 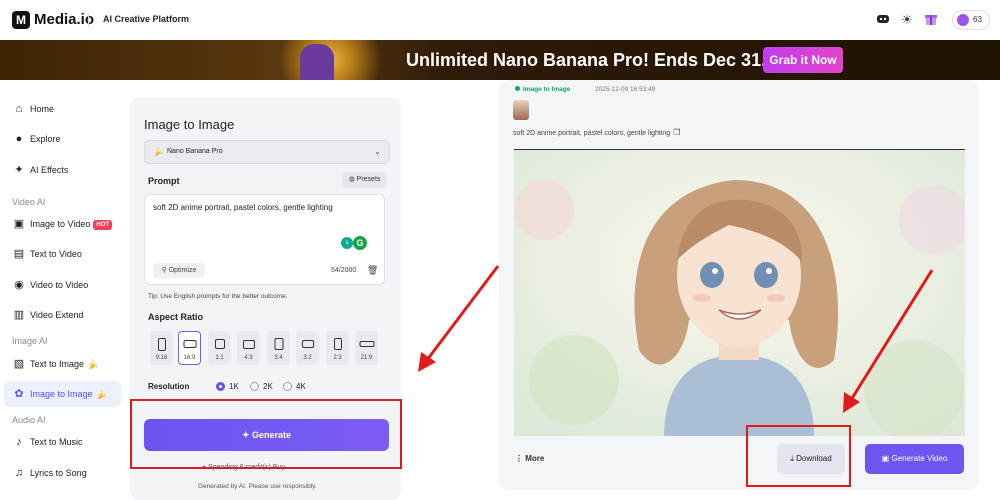 I want to click on sparkle-icon: ✦, so click(x=19, y=170).